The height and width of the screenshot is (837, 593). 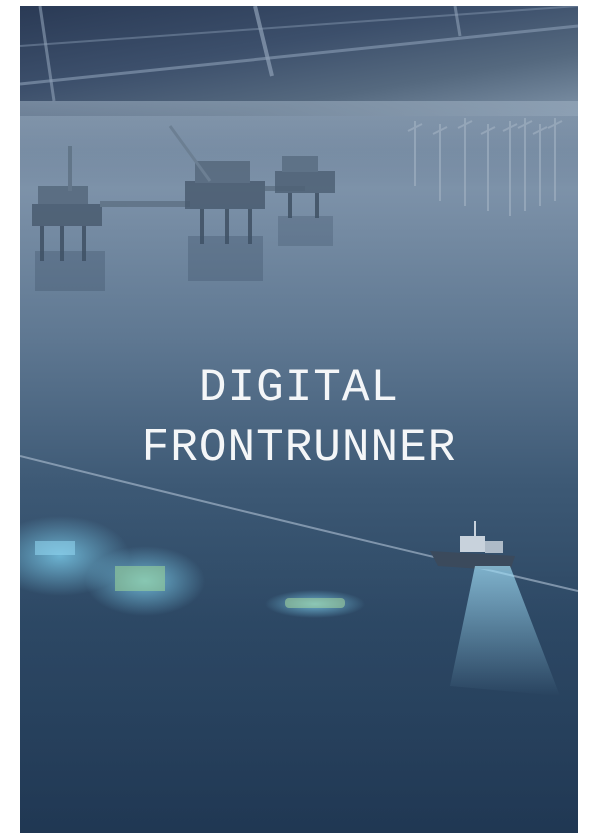 What do you see at coordinates (485, 167) in the screenshot?
I see `wind-turbine-icon` at bounding box center [485, 167].